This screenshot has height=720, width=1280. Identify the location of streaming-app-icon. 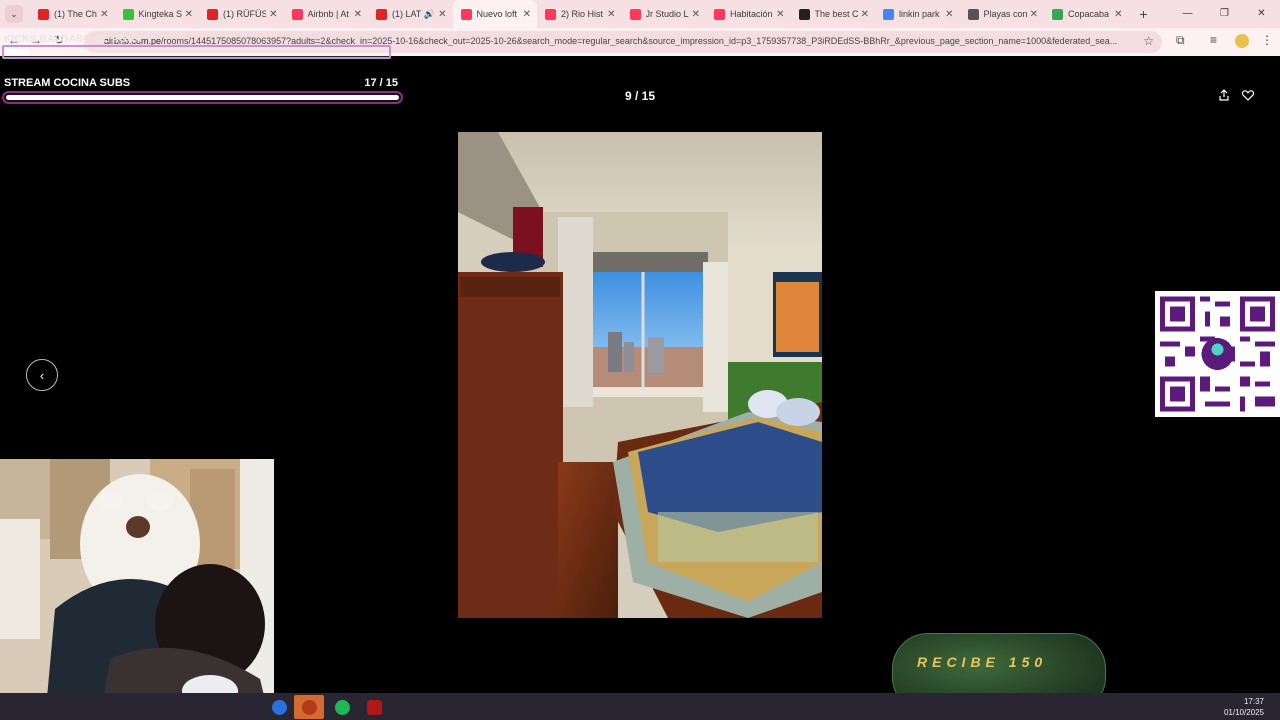
(309, 707).